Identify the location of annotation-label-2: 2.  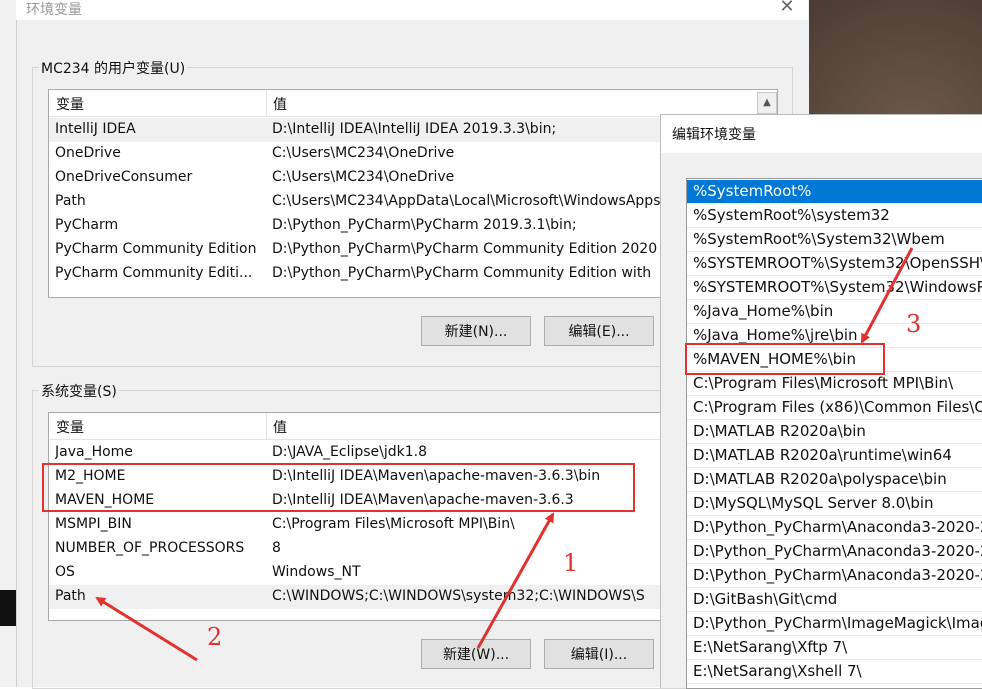
(215, 637).